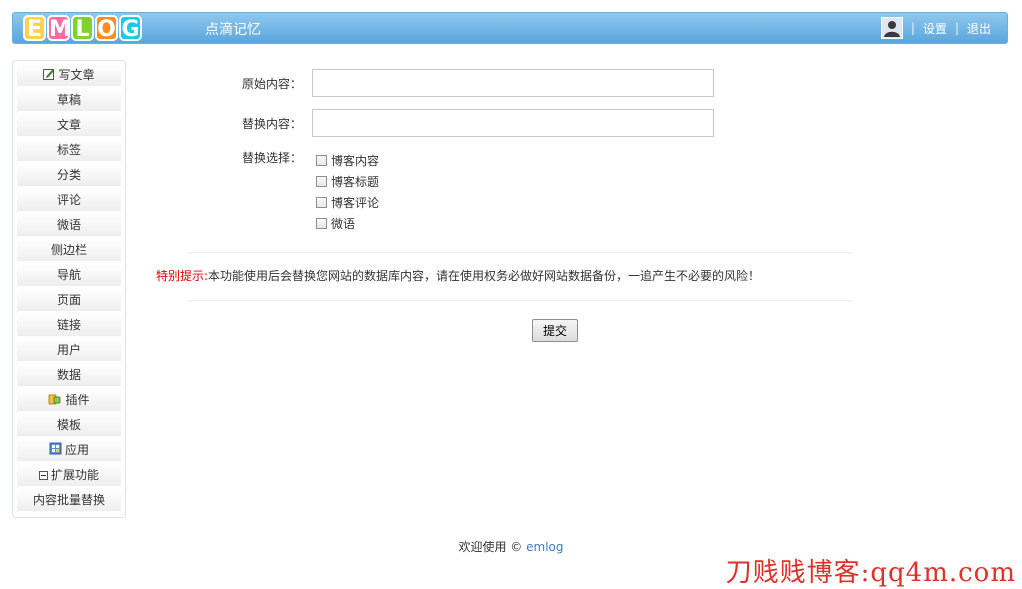 The height and width of the screenshot is (589, 1022). I want to click on sidebar-item-label: 扩展功能, so click(74, 475).